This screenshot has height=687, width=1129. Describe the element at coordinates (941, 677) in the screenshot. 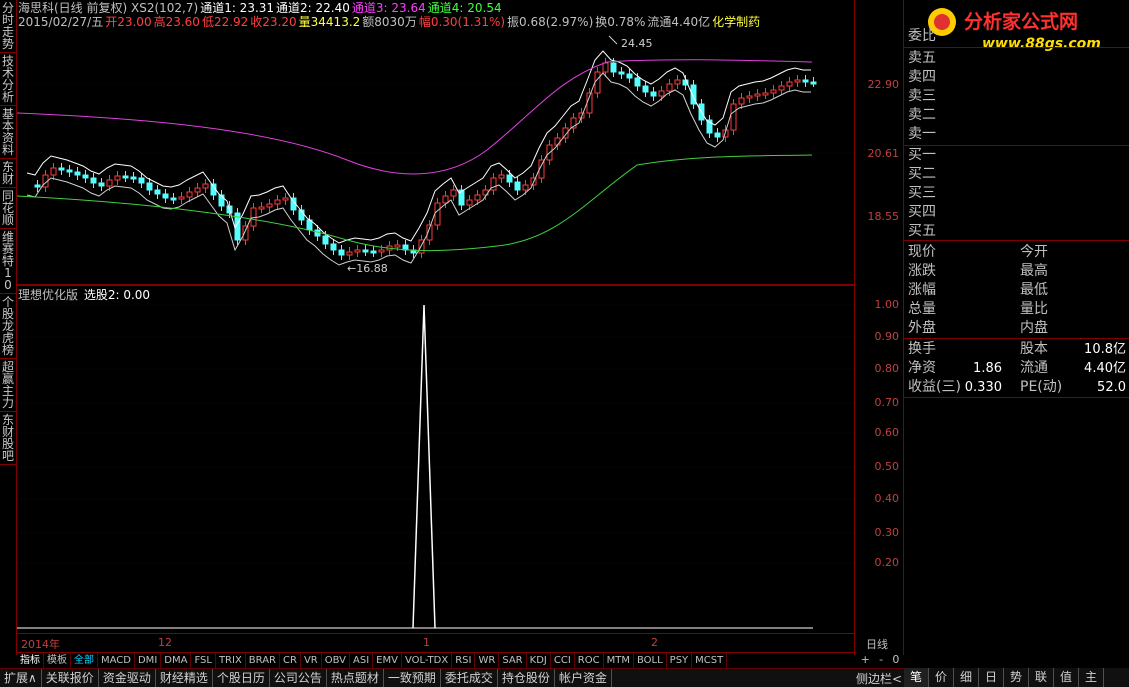

I see `side-tab-1: 价` at that location.